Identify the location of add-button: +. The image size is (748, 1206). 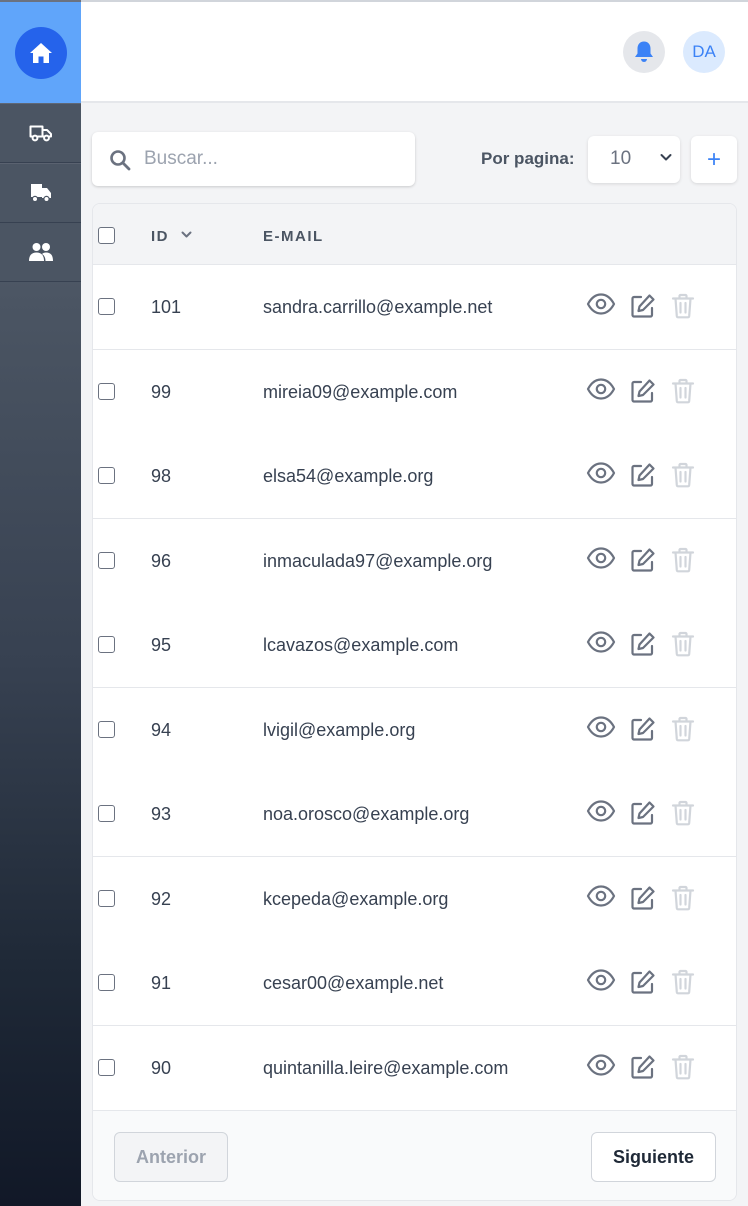
(714, 159).